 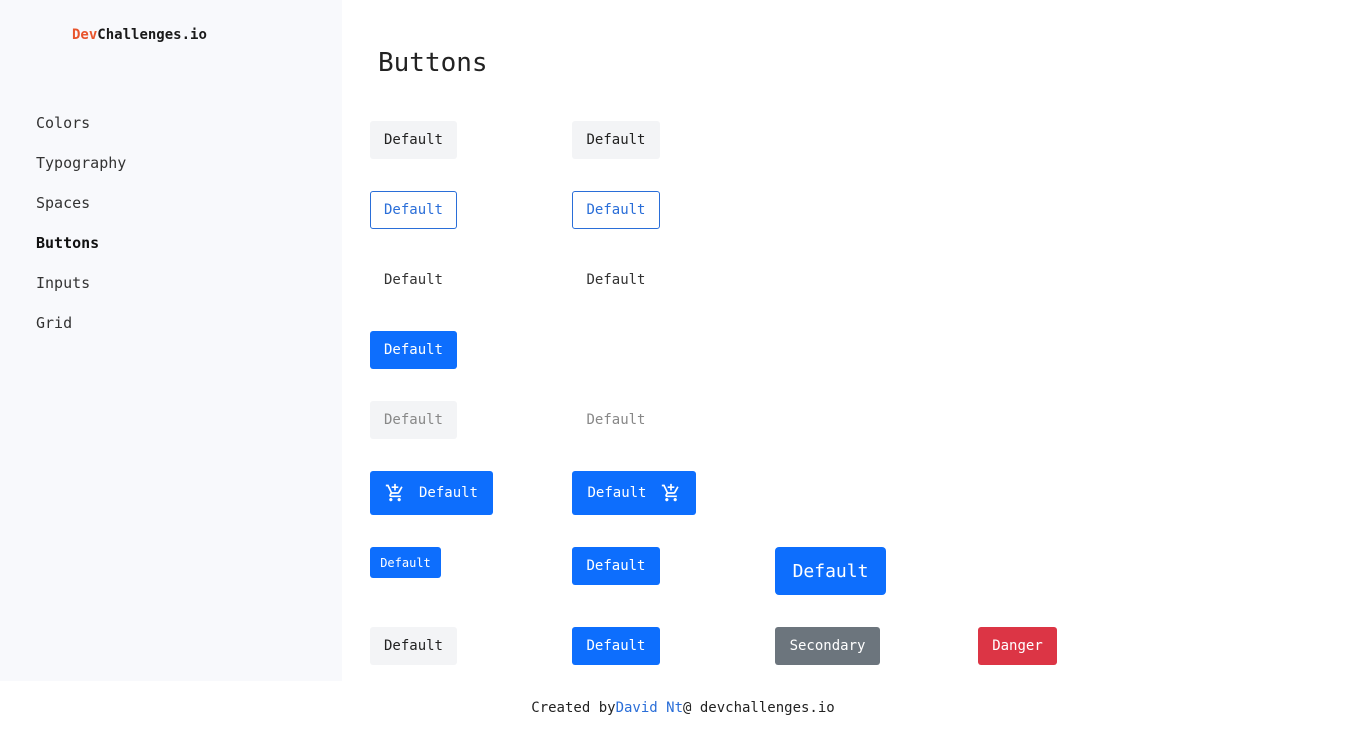 I want to click on text-button: Default, so click(x=413, y=280).